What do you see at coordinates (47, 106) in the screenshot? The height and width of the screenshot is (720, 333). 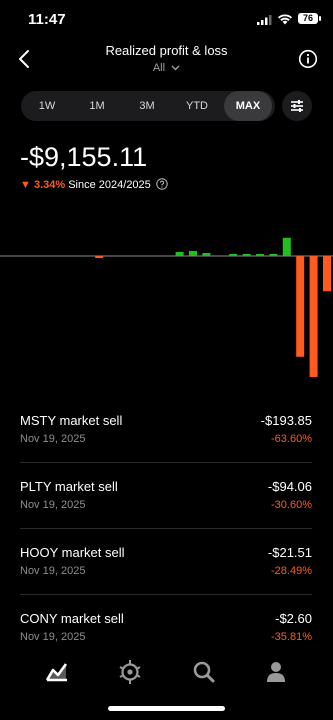 I see `range-tab-1w: 1W` at bounding box center [47, 106].